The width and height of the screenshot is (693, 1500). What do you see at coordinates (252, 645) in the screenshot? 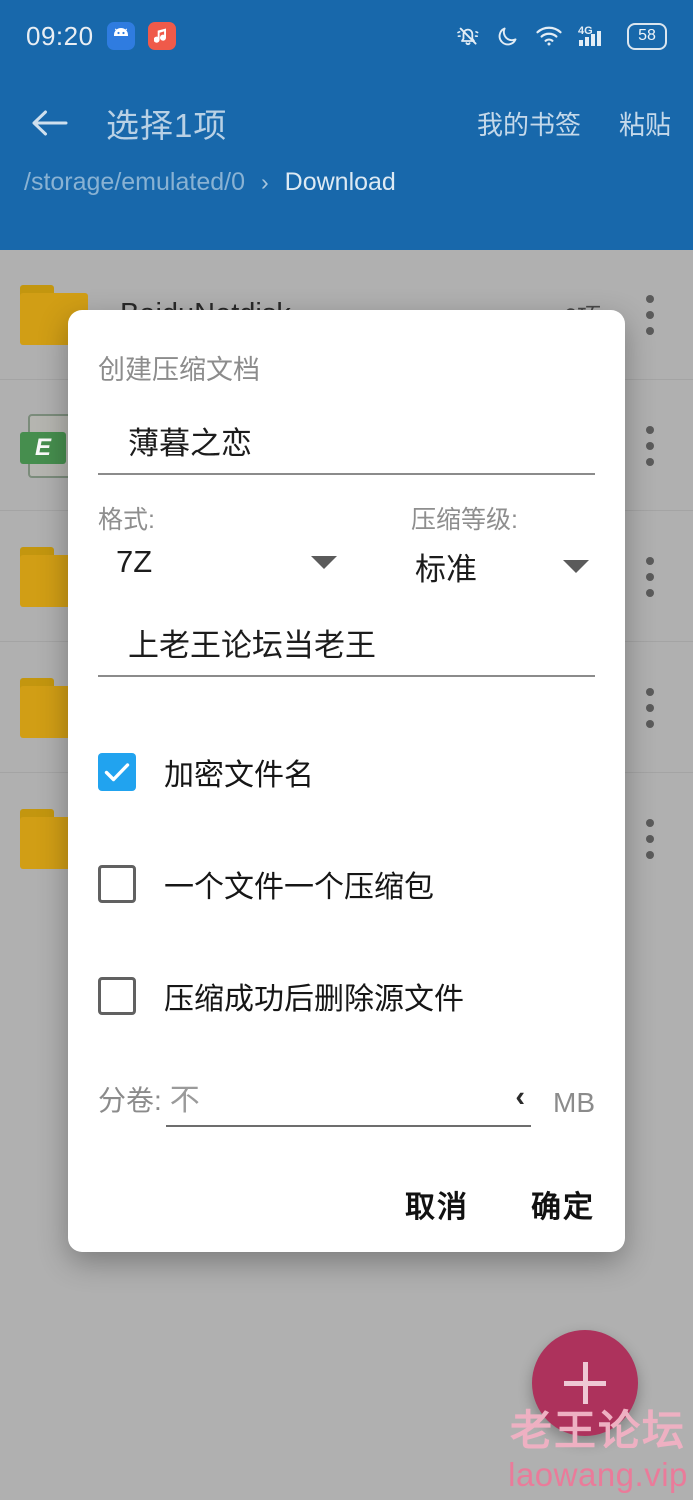
I see `password-value: 上老王论坛当老王` at bounding box center [252, 645].